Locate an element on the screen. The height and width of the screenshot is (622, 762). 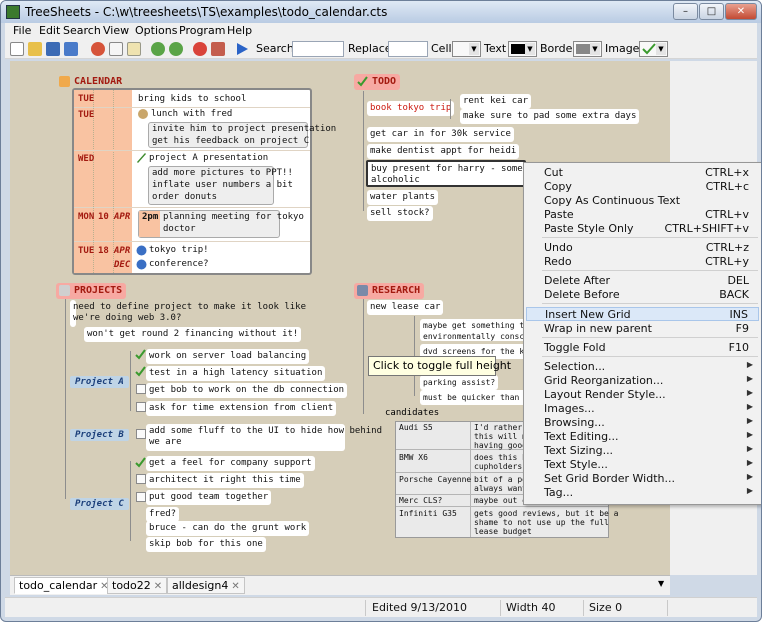
research-header: RESEARCH is located at coordinates (389, 291).